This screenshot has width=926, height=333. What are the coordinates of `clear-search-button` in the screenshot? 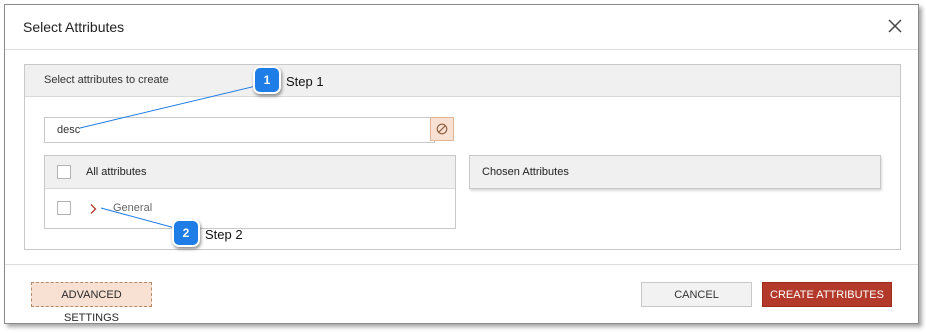 It's located at (442, 129).